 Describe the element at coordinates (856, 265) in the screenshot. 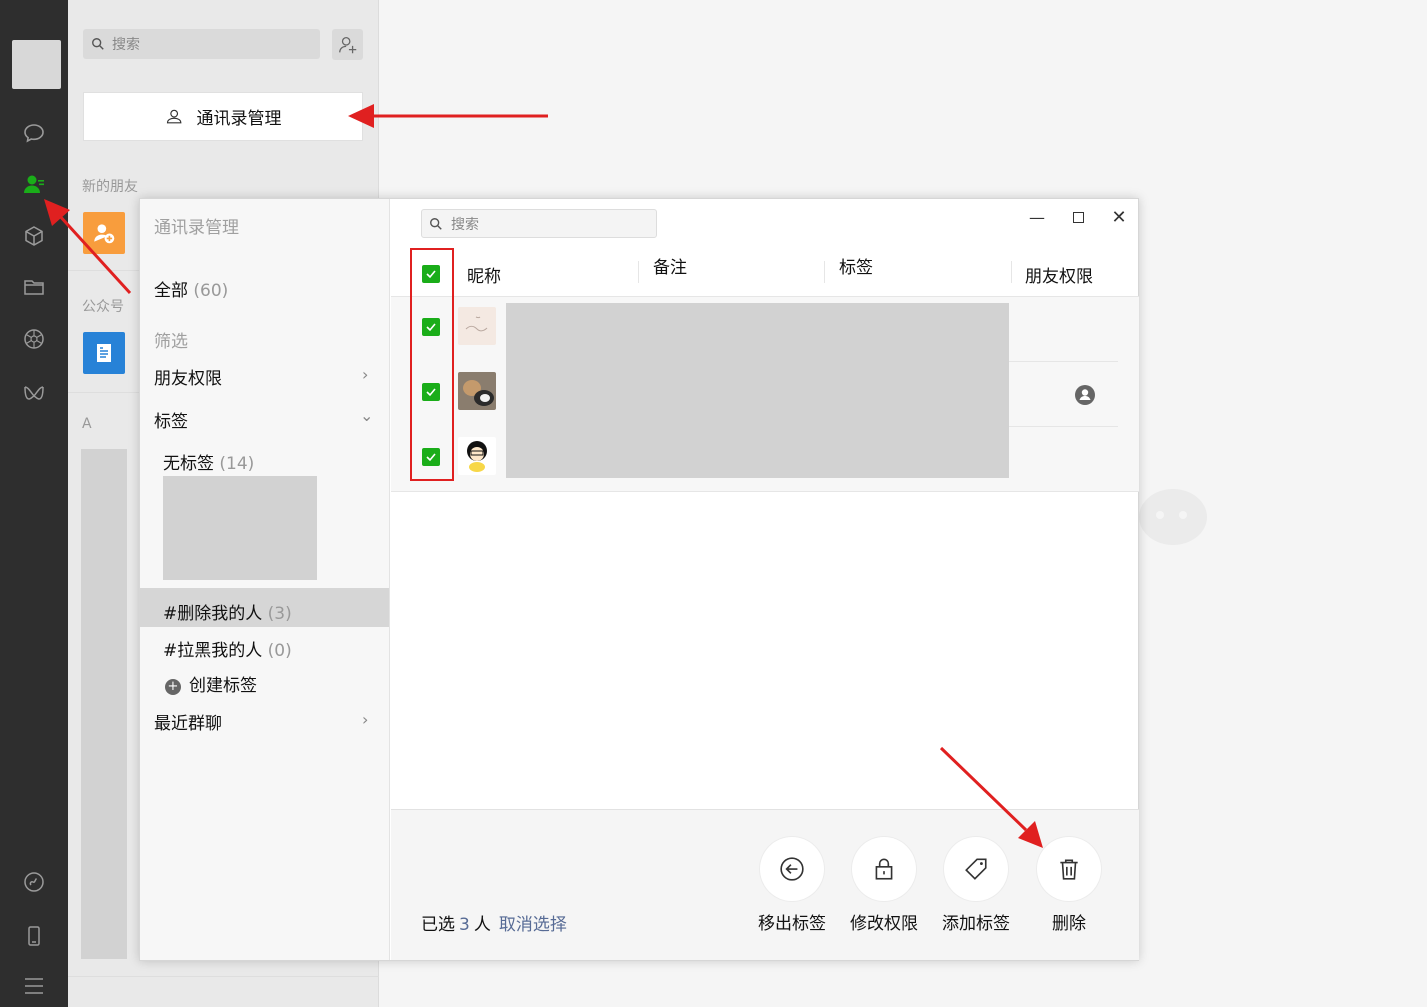

I see `column-tags: 标签` at that location.